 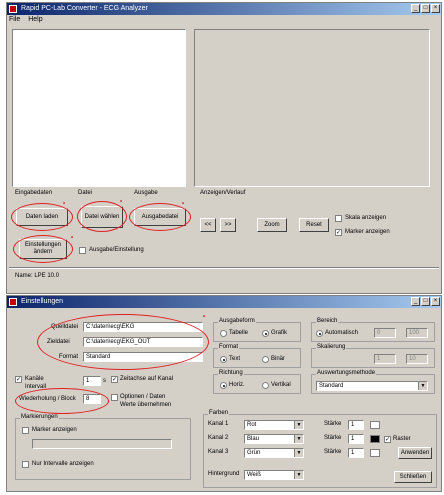 I want to click on st1-field: 1, so click(x=356, y=425).